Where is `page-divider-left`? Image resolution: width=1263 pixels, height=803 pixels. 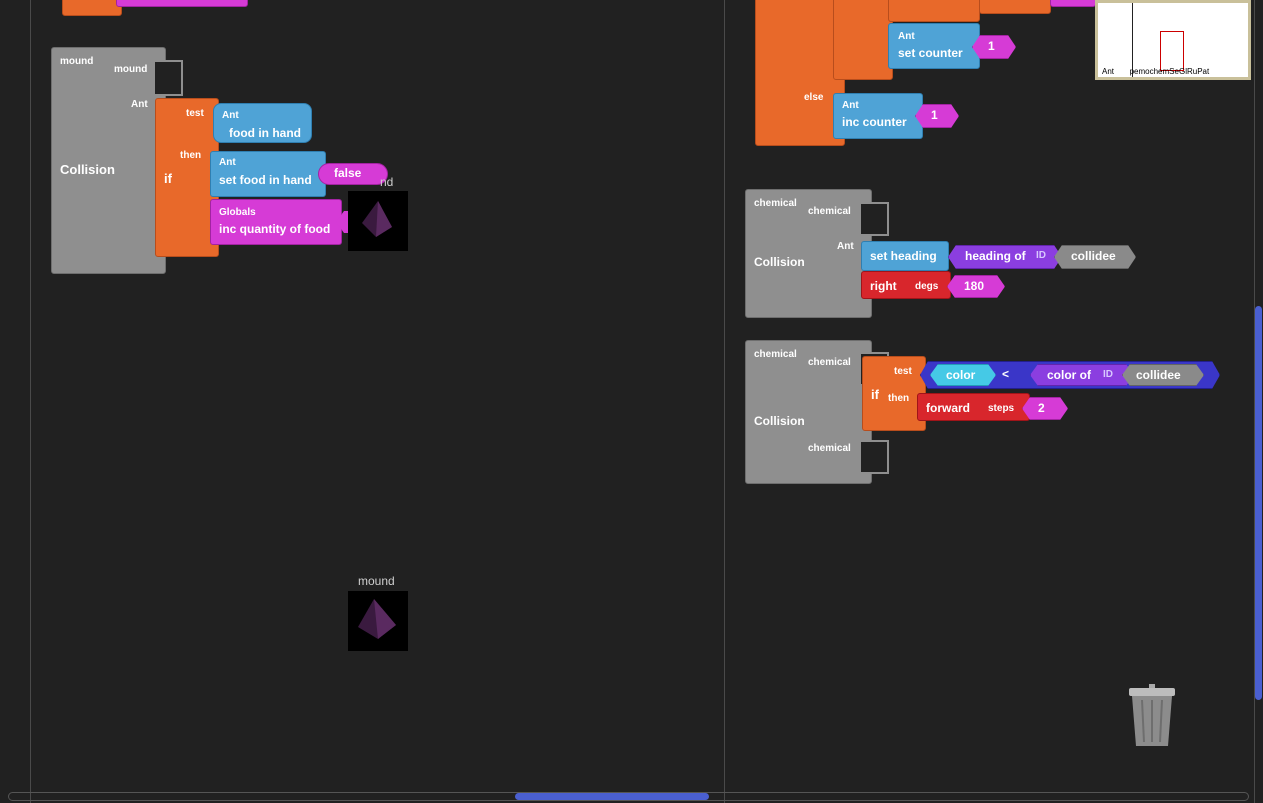
page-divider-left is located at coordinates (30, 401).